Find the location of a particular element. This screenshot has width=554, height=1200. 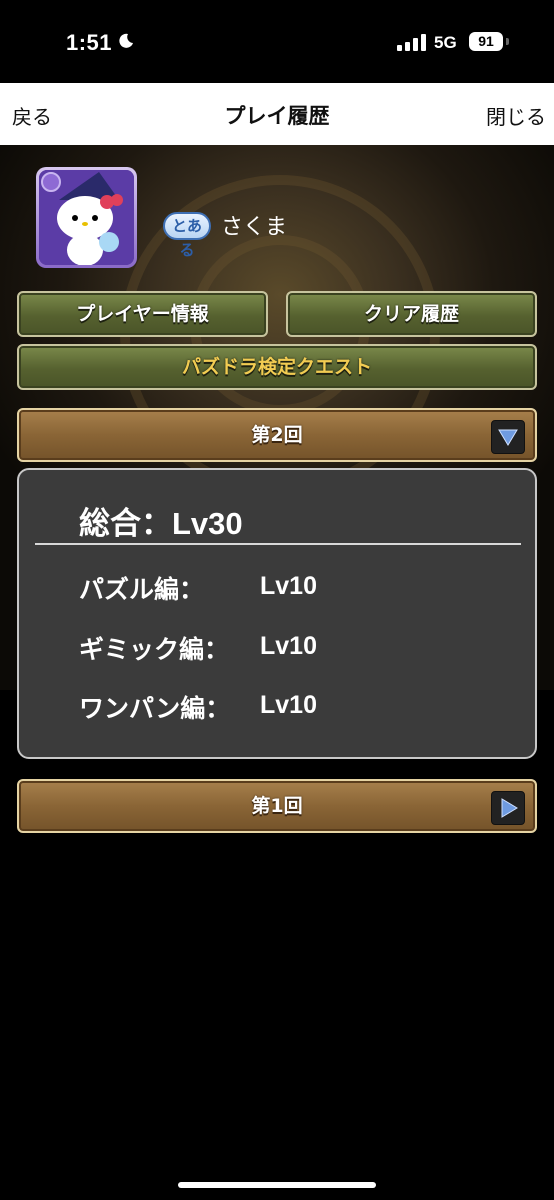

gimmick-section-value: Lv10 is located at coordinates (288, 646).